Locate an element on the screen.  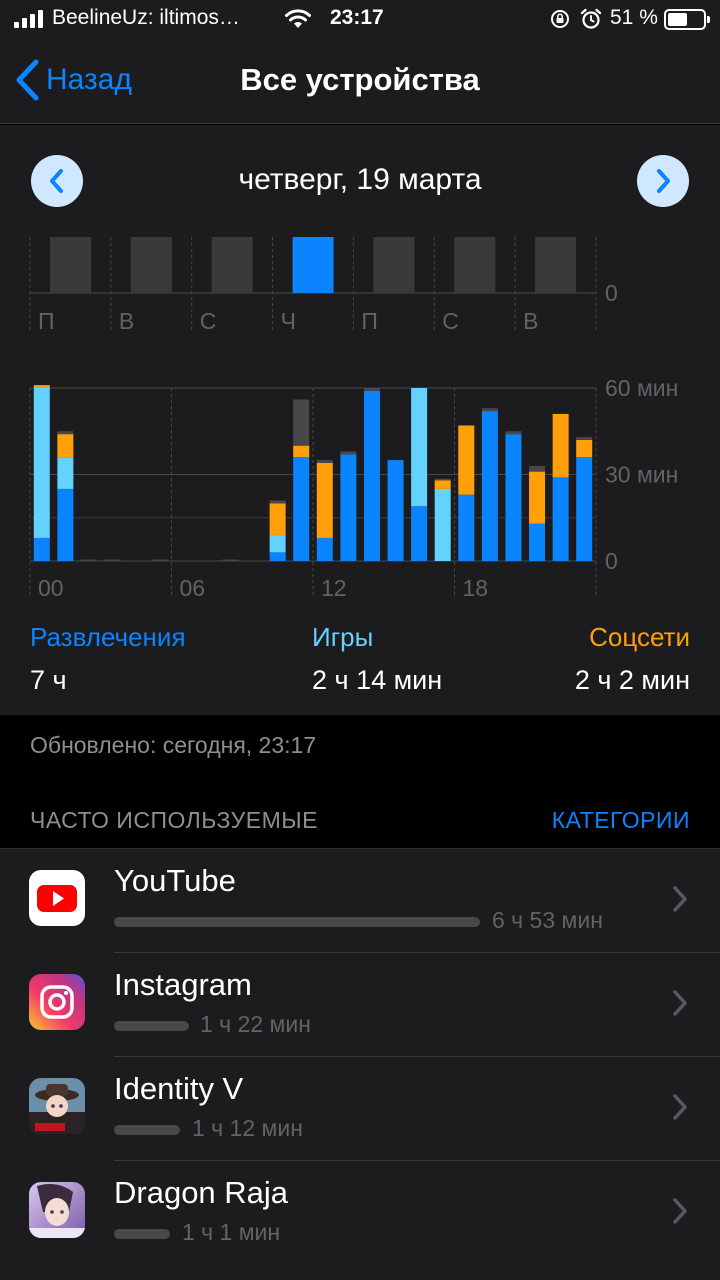
cellular-signal-icon is located at coordinates (28, 19).